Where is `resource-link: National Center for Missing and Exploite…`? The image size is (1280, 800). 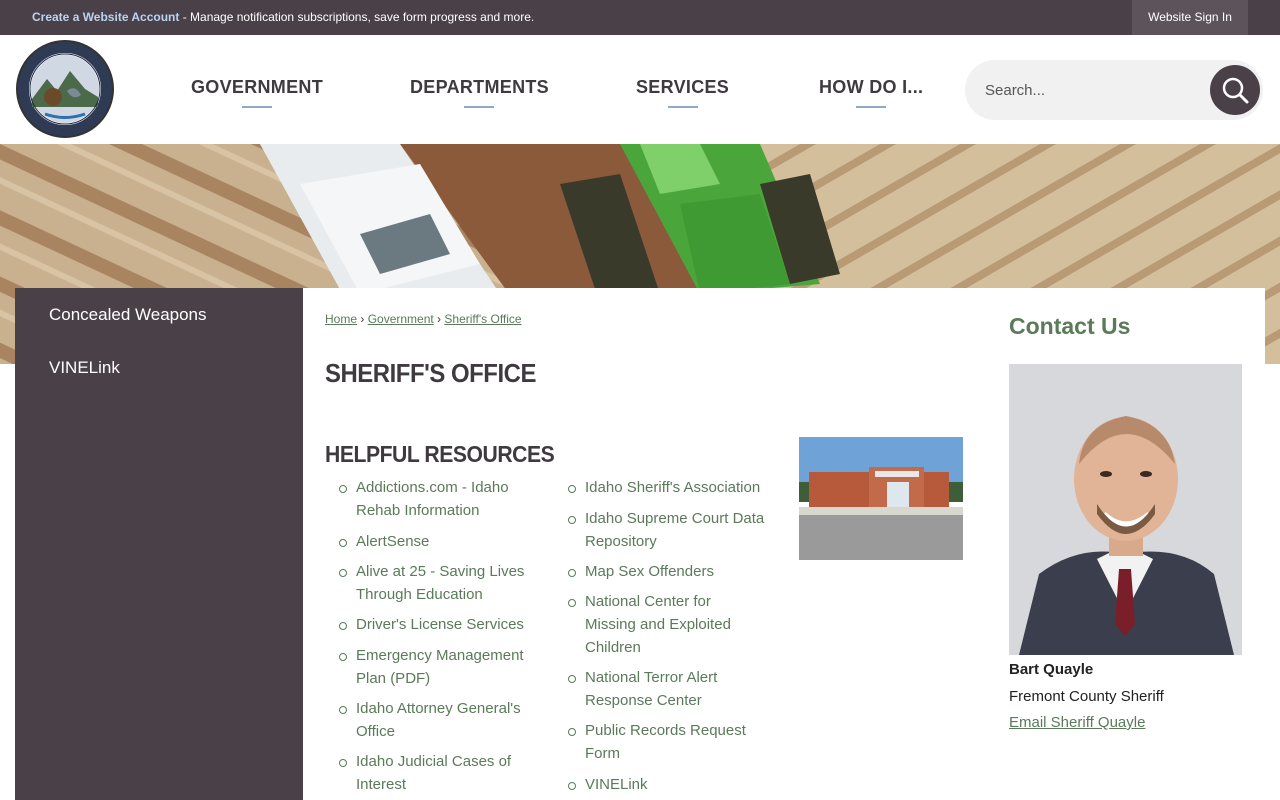
resource-link: National Center for Missing and Exploite… is located at coordinates (656, 624).